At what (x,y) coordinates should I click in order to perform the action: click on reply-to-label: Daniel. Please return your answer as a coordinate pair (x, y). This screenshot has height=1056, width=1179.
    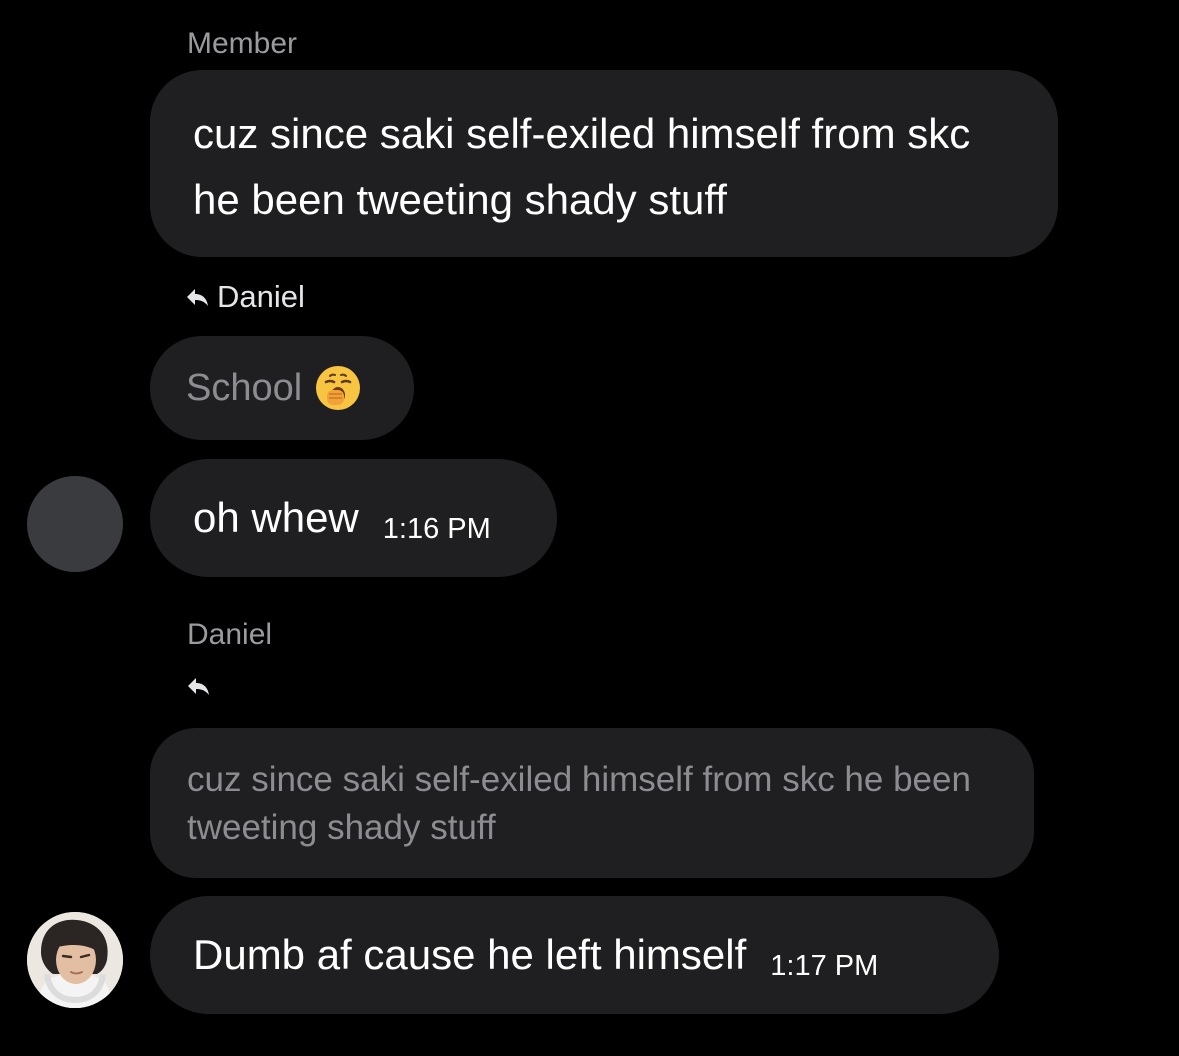
    Looking at the image, I should click on (245, 297).